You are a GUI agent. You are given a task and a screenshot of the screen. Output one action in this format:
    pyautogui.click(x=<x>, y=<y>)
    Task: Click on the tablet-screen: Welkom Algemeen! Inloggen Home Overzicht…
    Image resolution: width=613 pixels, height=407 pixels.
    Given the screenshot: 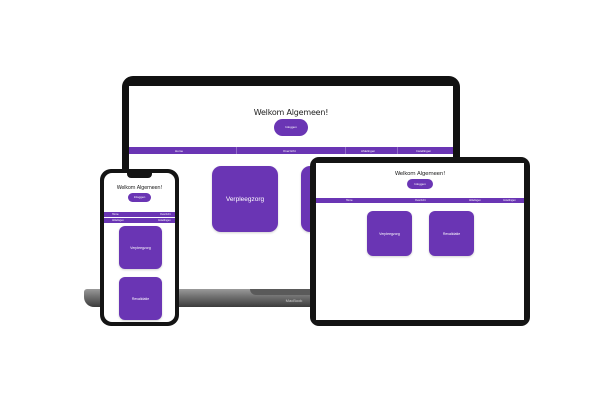 What is the action you would take?
    pyautogui.click(x=420, y=241)
    